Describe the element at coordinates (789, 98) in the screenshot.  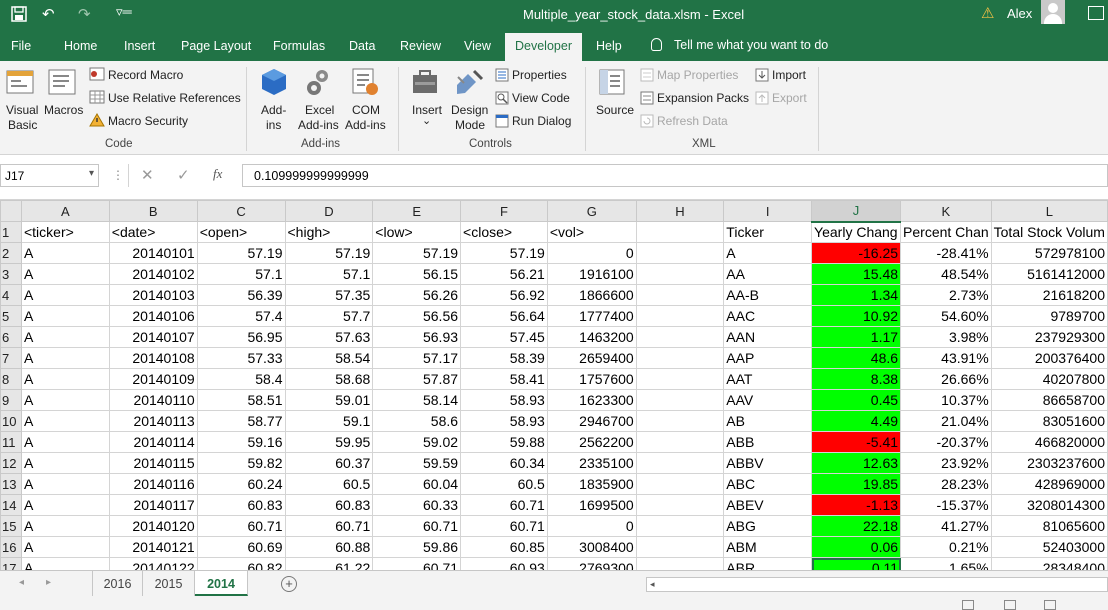
I see `export-button: Export` at that location.